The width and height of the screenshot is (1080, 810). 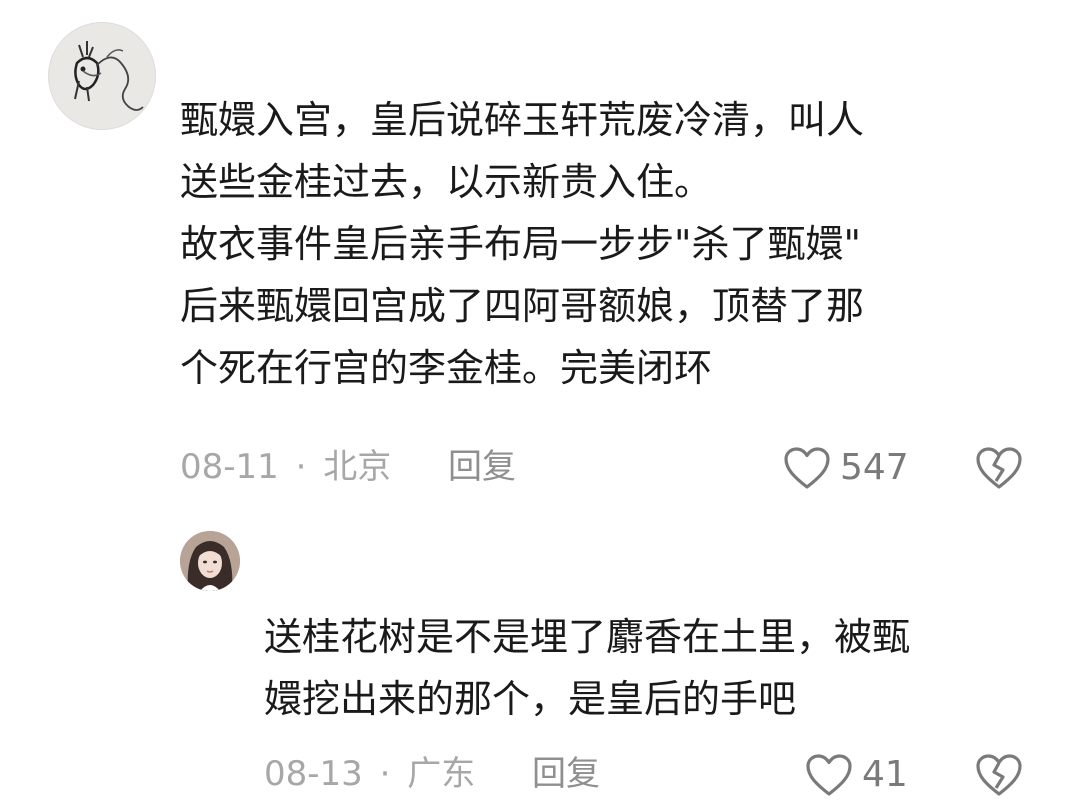 I want to click on reply-meta: 08-13 · 广东 回复, so click(x=432, y=774).